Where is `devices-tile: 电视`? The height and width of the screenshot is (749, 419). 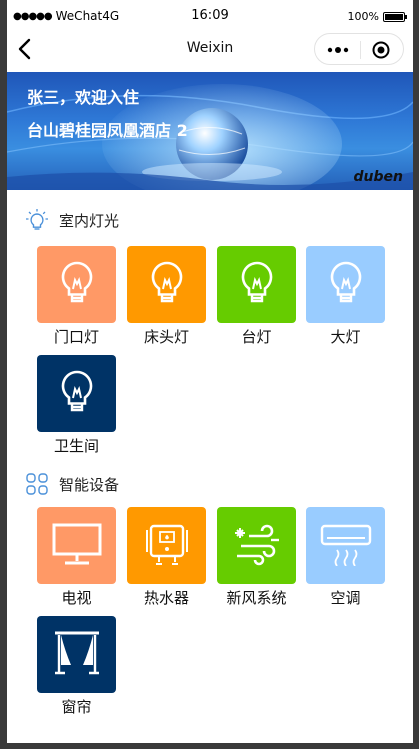
devices-tile: 电视 is located at coordinates (76, 559).